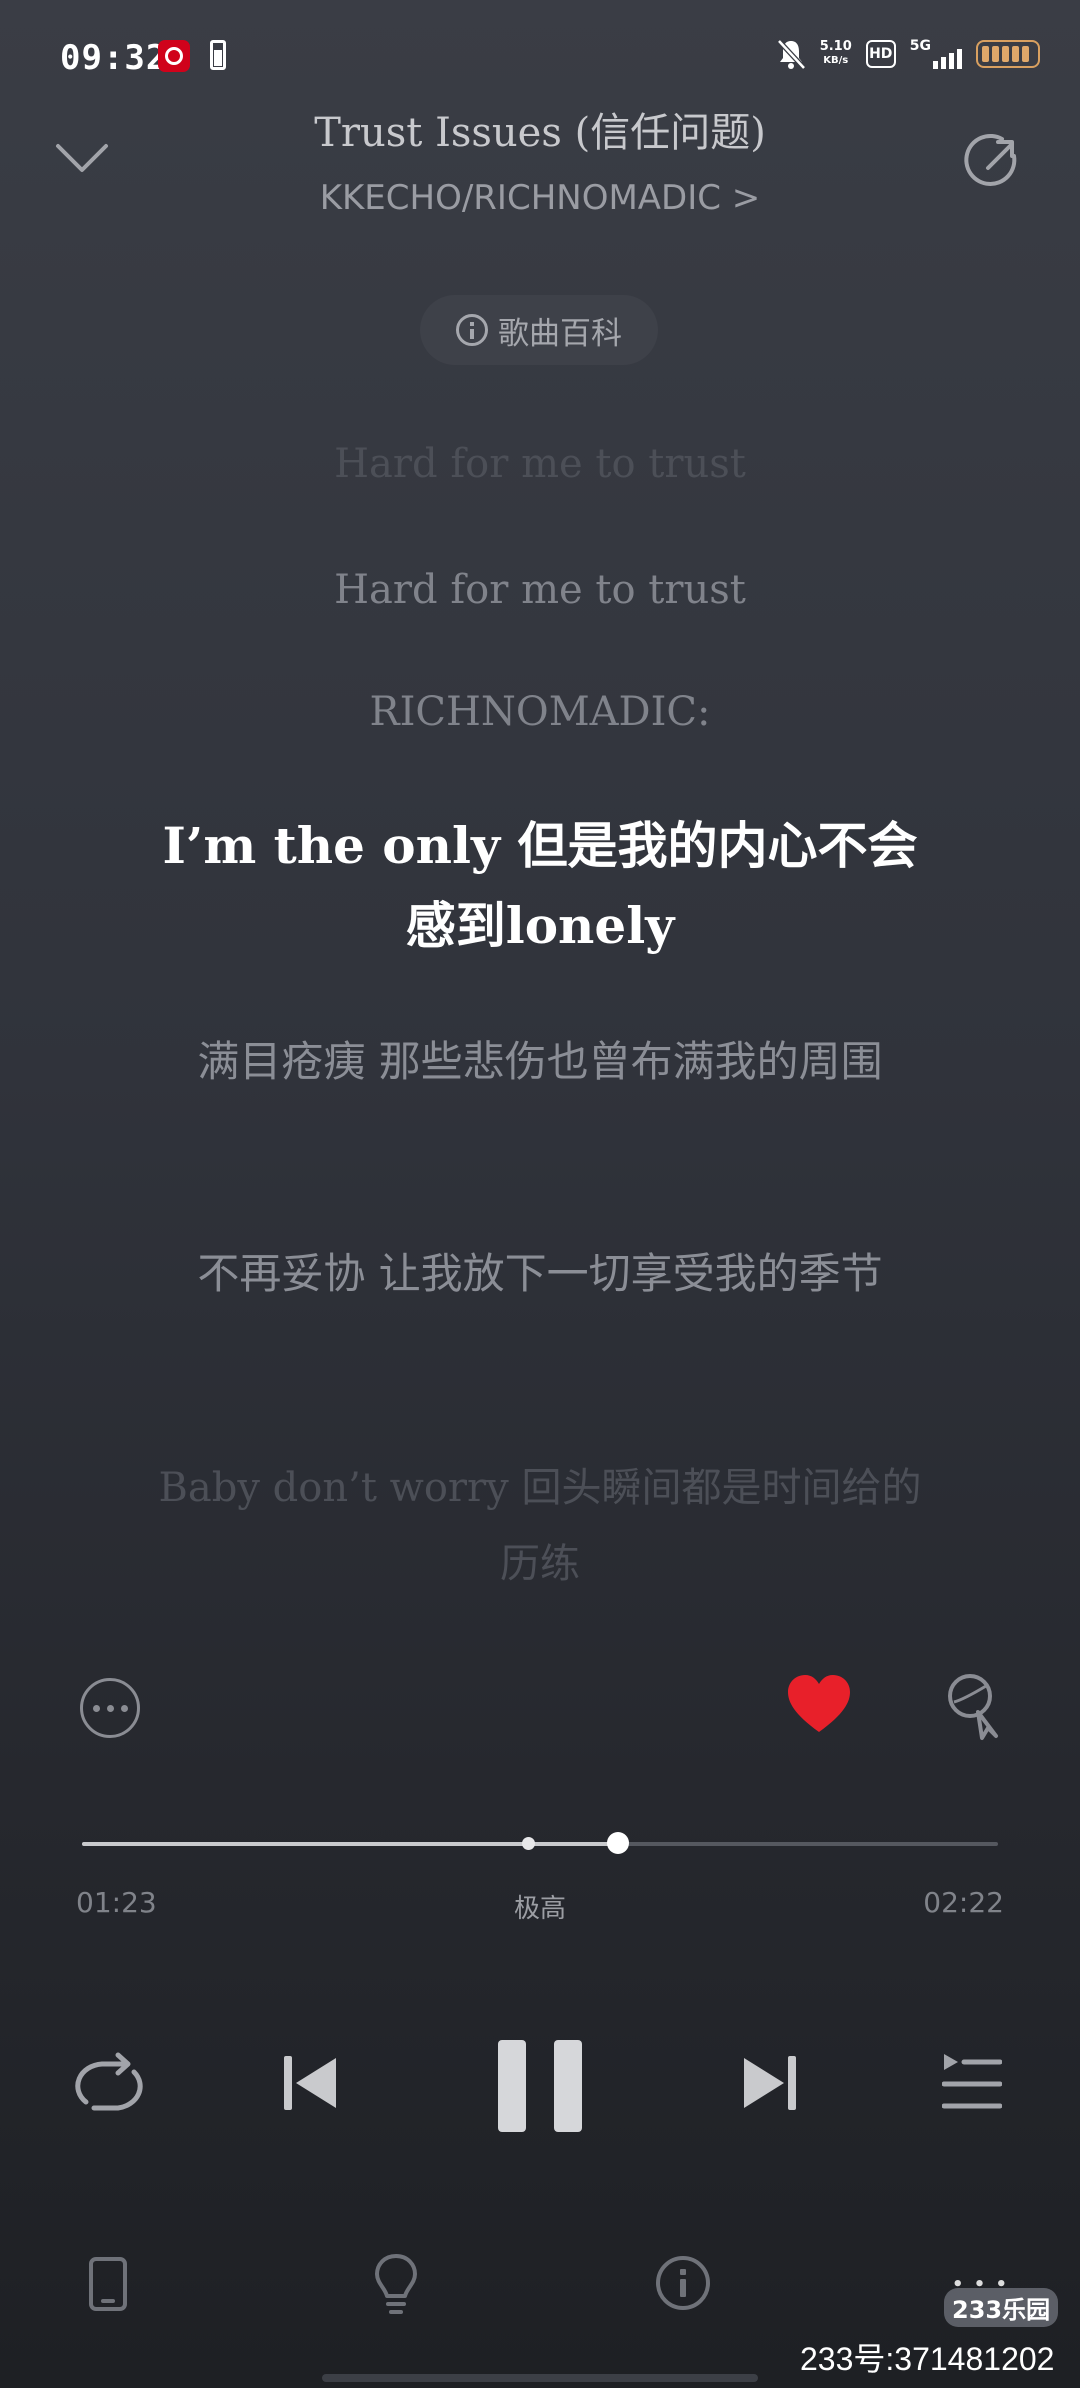  What do you see at coordinates (972, 2083) in the screenshot?
I see `playlist-queue-icon` at bounding box center [972, 2083].